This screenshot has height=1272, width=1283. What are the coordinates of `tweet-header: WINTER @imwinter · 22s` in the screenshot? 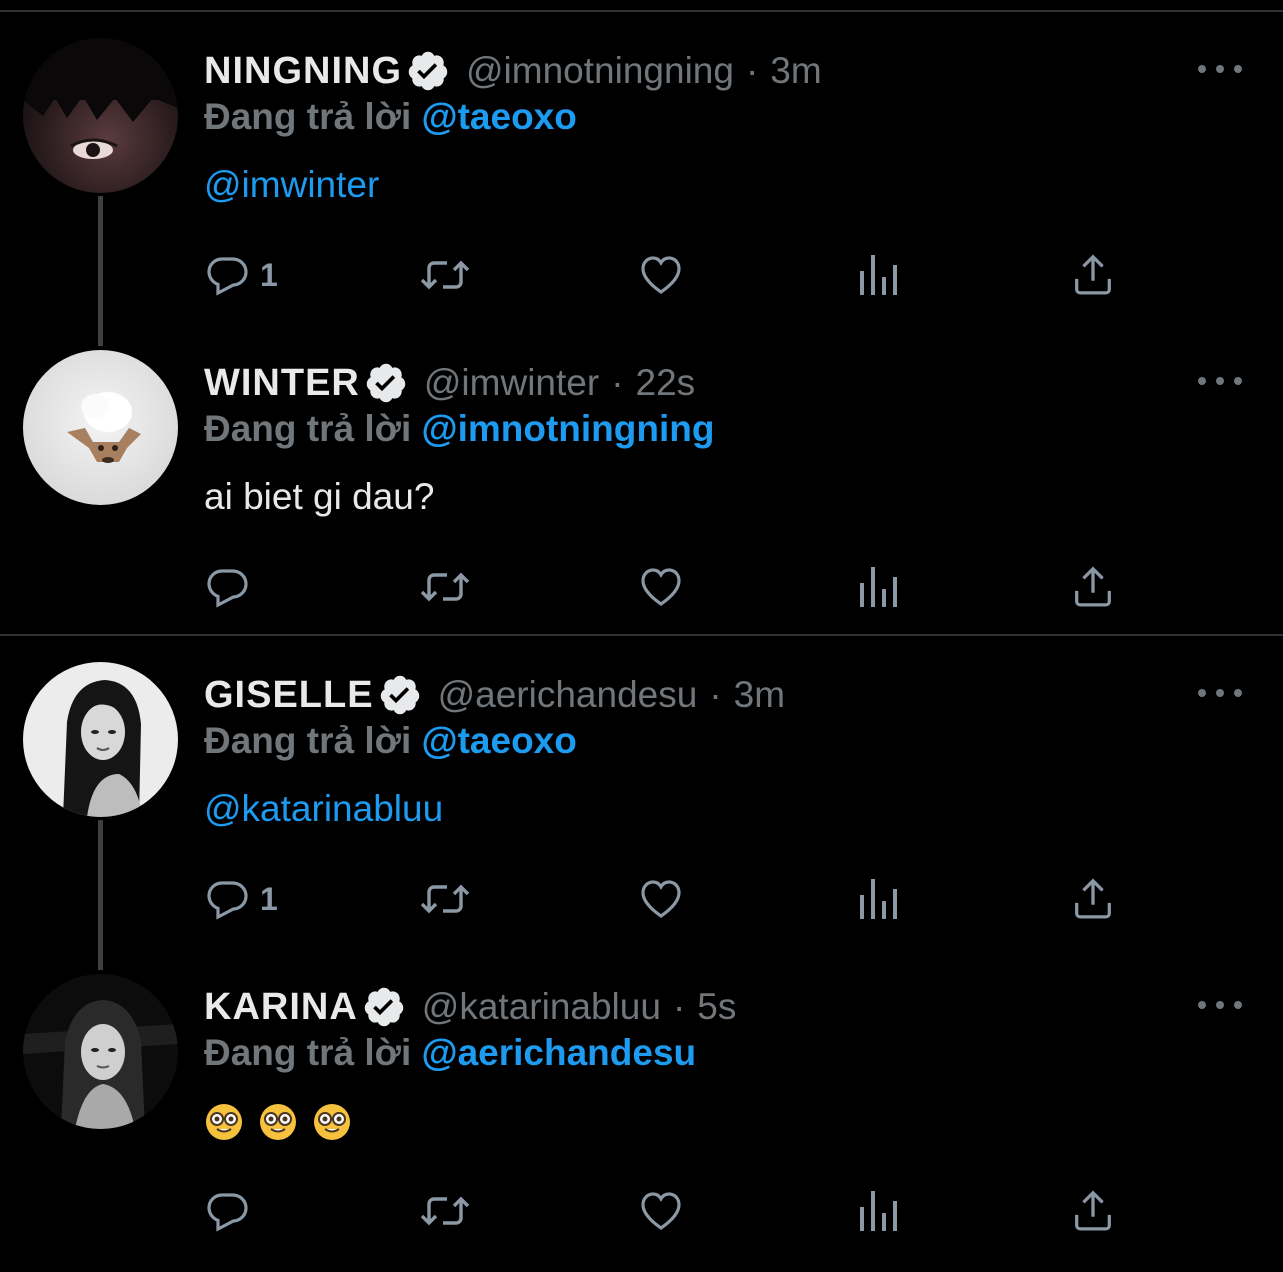 It's located at (449, 383).